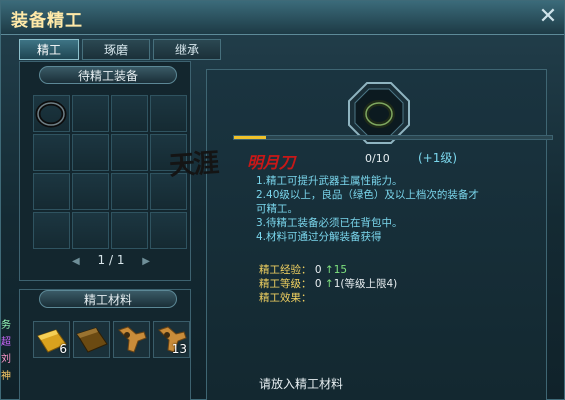  Describe the element at coordinates (271, 162) in the screenshot. I see `watermark-logo-red: 明月刀` at that location.